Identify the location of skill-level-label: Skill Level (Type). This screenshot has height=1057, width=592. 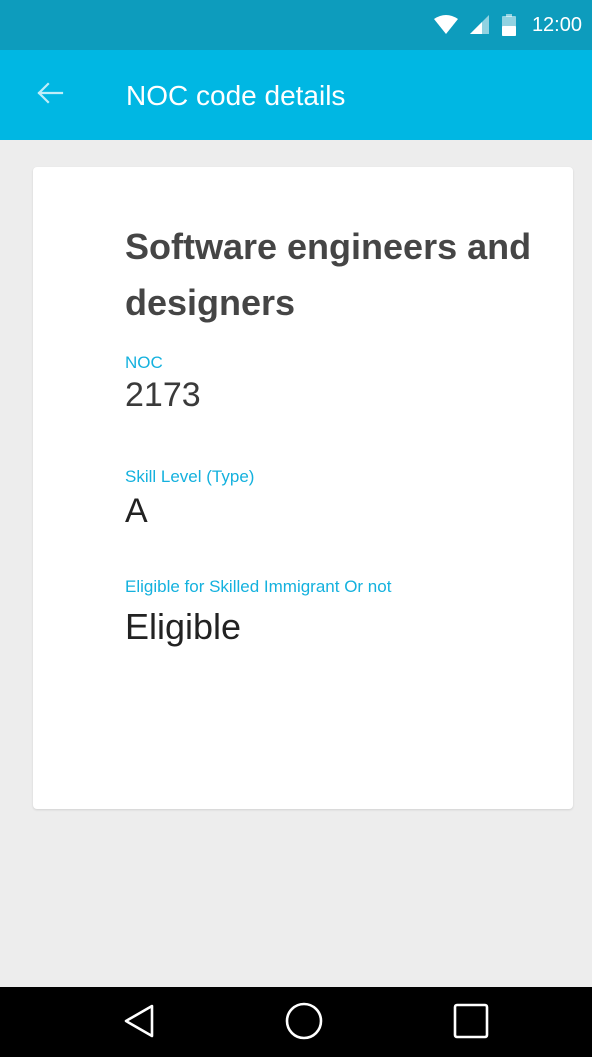
(190, 476).